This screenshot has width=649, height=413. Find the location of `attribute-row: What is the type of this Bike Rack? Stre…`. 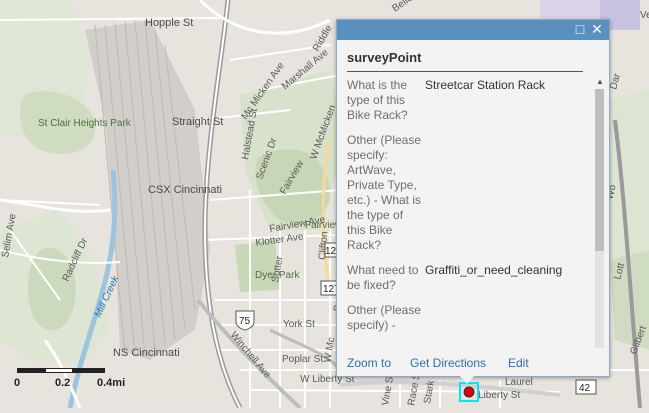

attribute-row: What is the type of this Bike Rack? Stre… is located at coordinates (465, 105).